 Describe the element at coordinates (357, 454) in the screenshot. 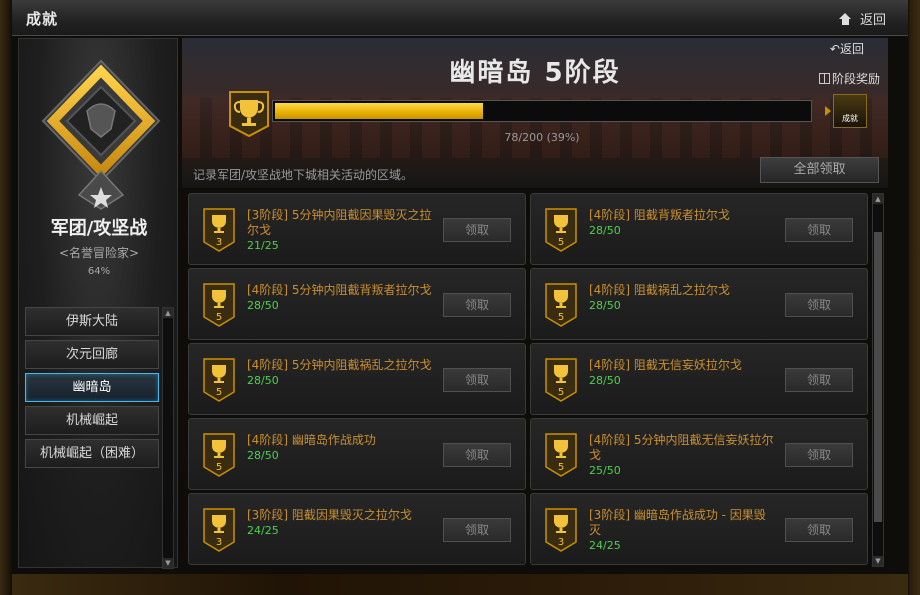

I see `achievement-card: 5 [4阶段] 幽暗岛作战成功 28/50 领取` at that location.